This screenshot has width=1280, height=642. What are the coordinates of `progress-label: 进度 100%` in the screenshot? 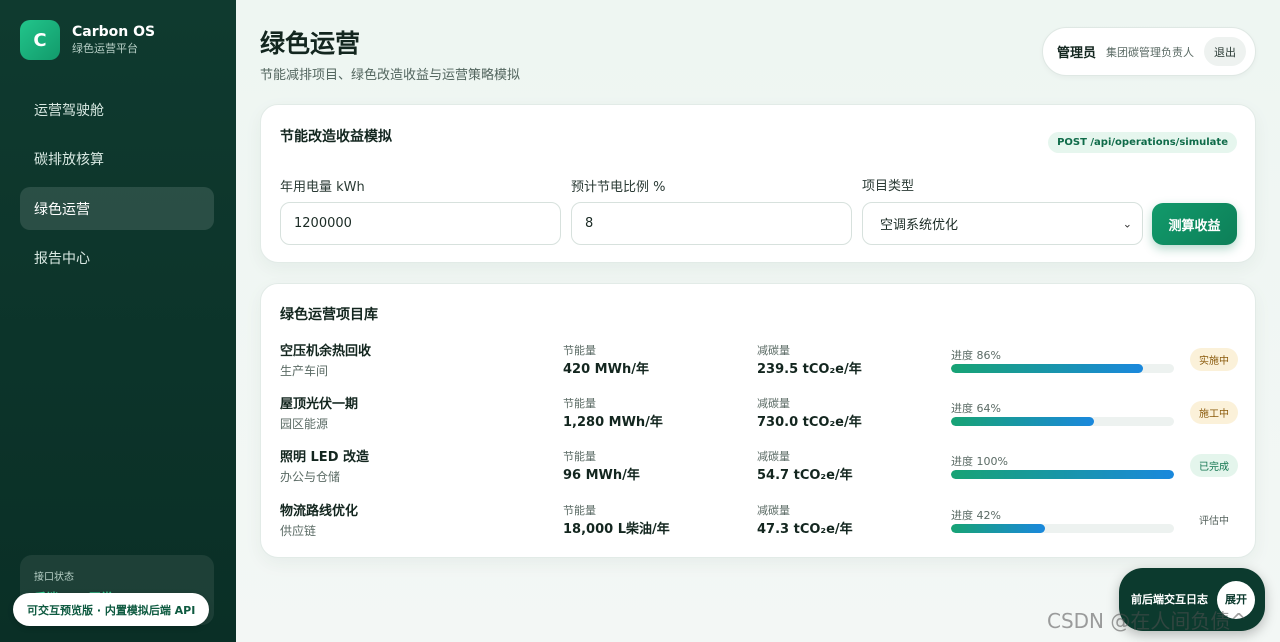 It's located at (979, 461).